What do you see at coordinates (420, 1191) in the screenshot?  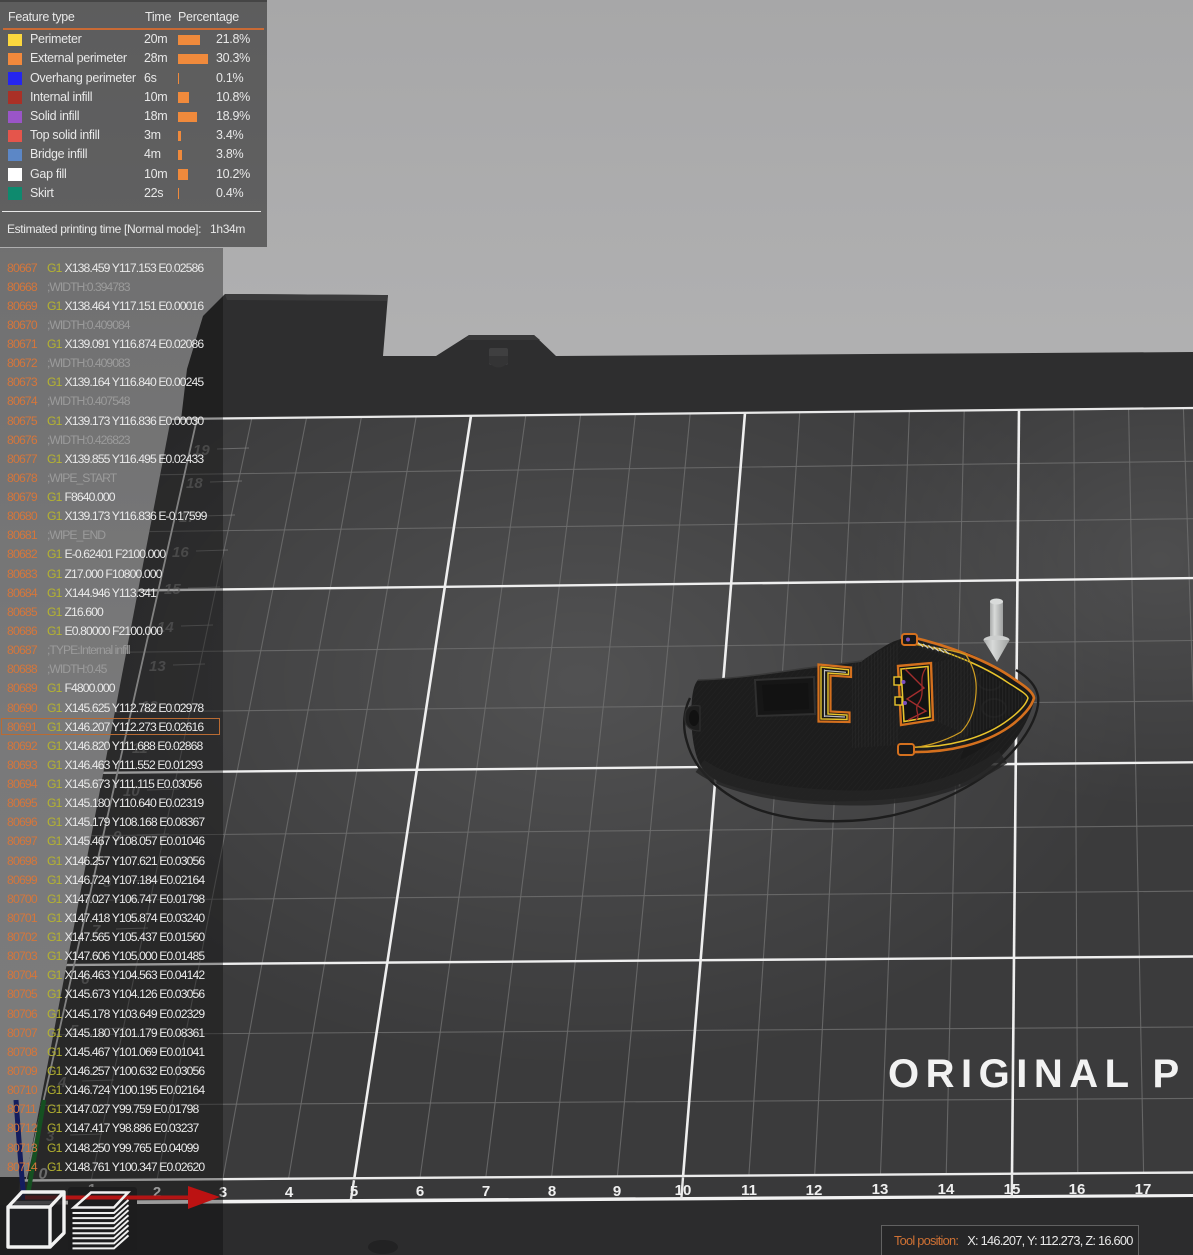 I see `svg-text: 6` at bounding box center [420, 1191].